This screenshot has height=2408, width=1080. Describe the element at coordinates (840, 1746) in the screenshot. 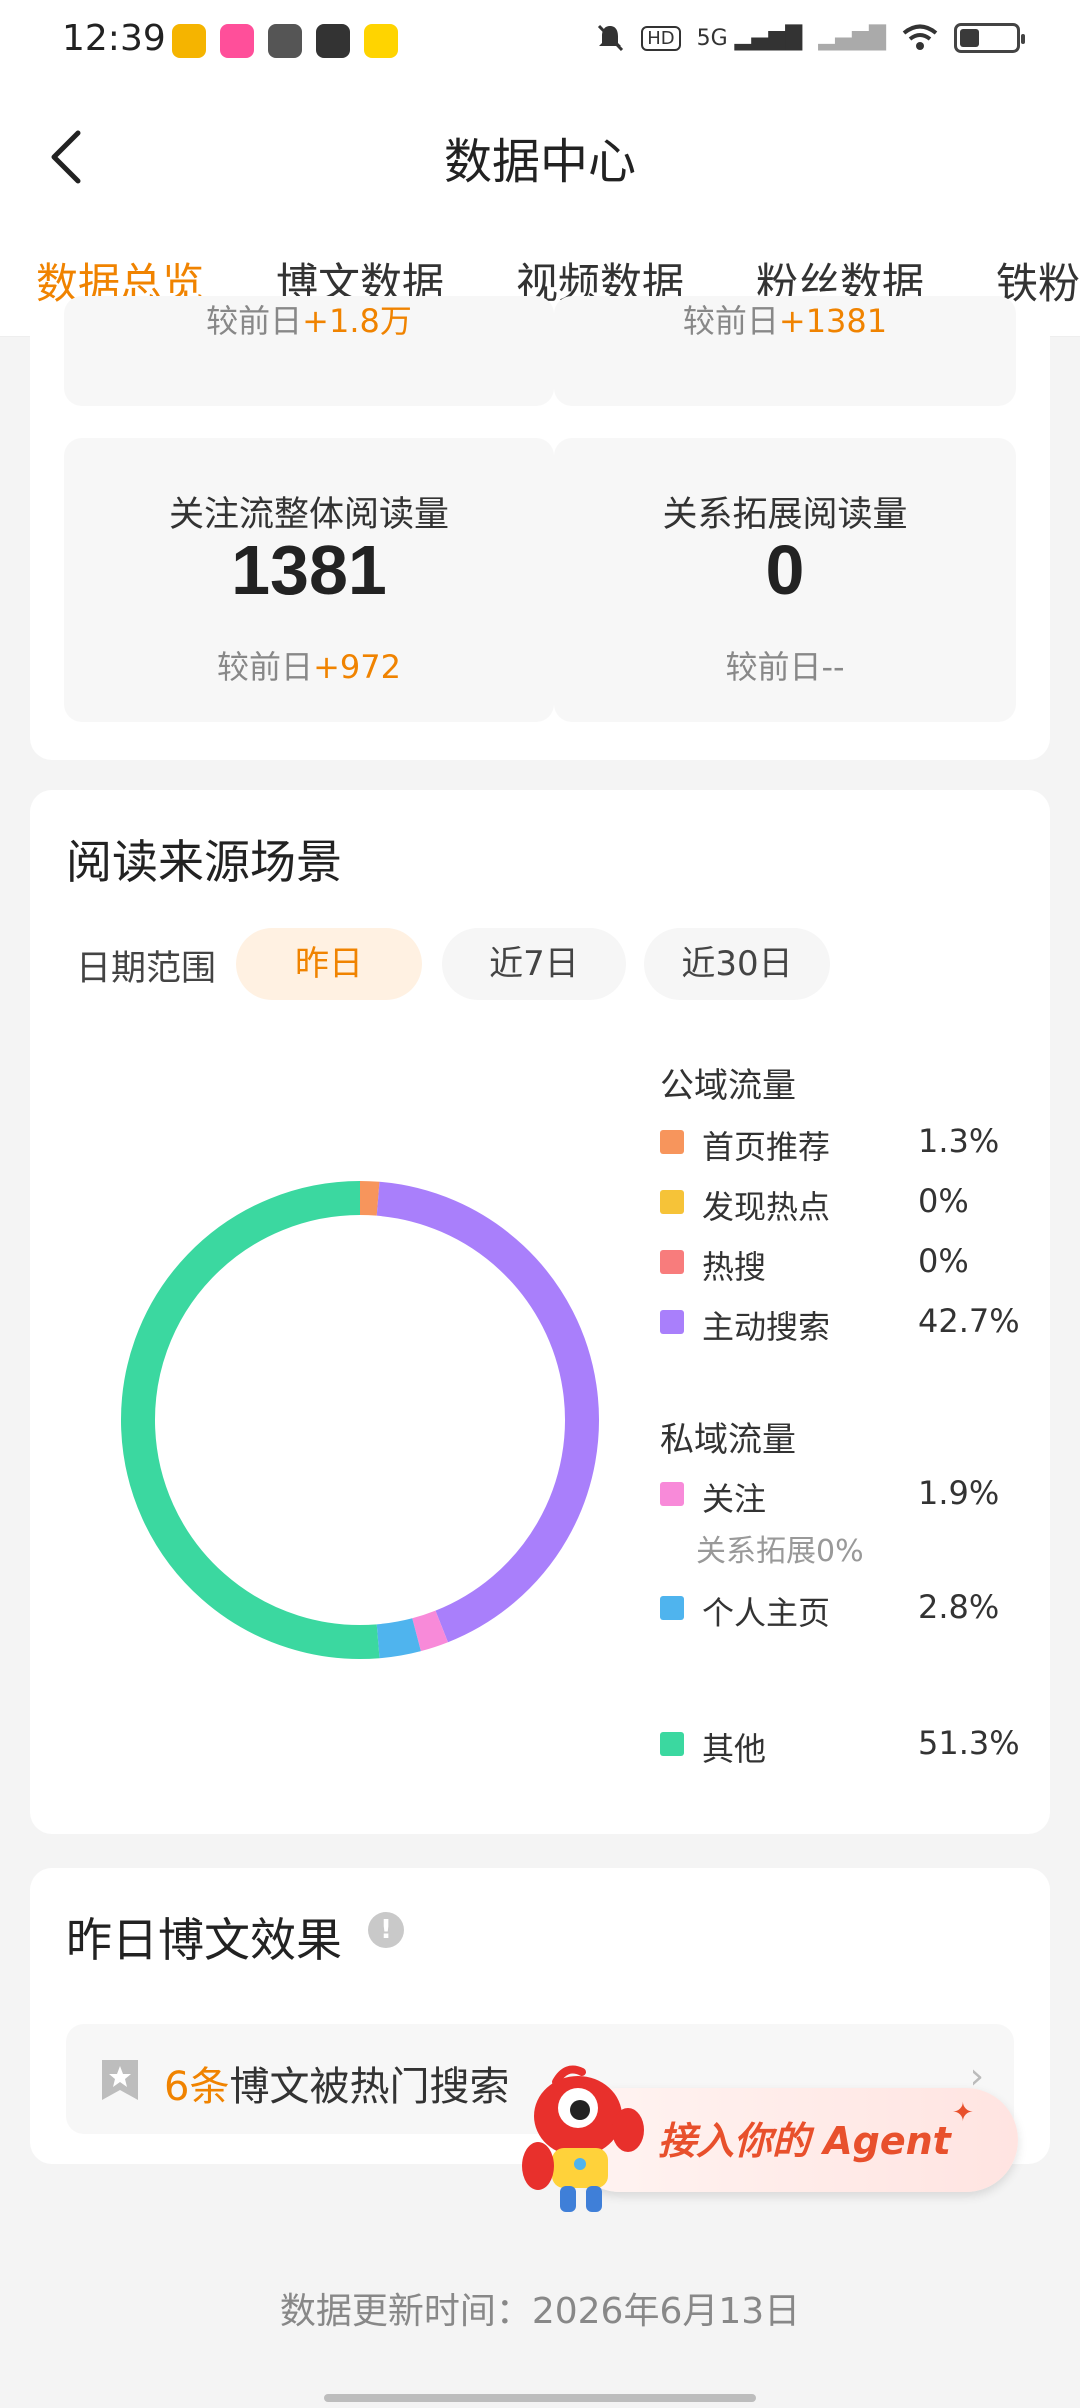

I see `legend-item-other: 其他 51.3%` at that location.